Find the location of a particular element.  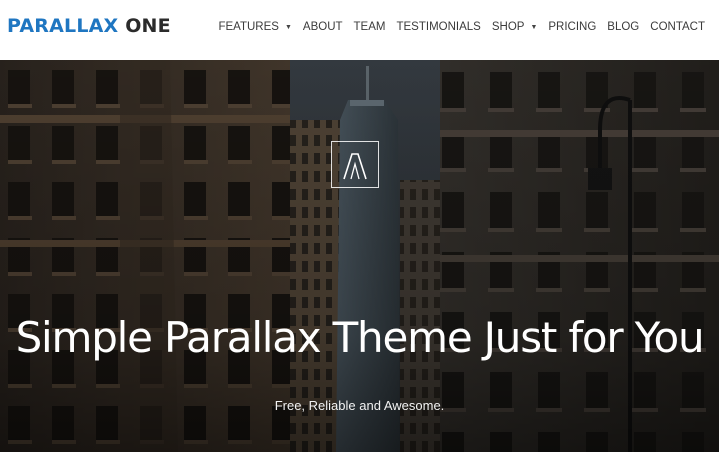

nav-item-label: BLOG is located at coordinates (623, 27).